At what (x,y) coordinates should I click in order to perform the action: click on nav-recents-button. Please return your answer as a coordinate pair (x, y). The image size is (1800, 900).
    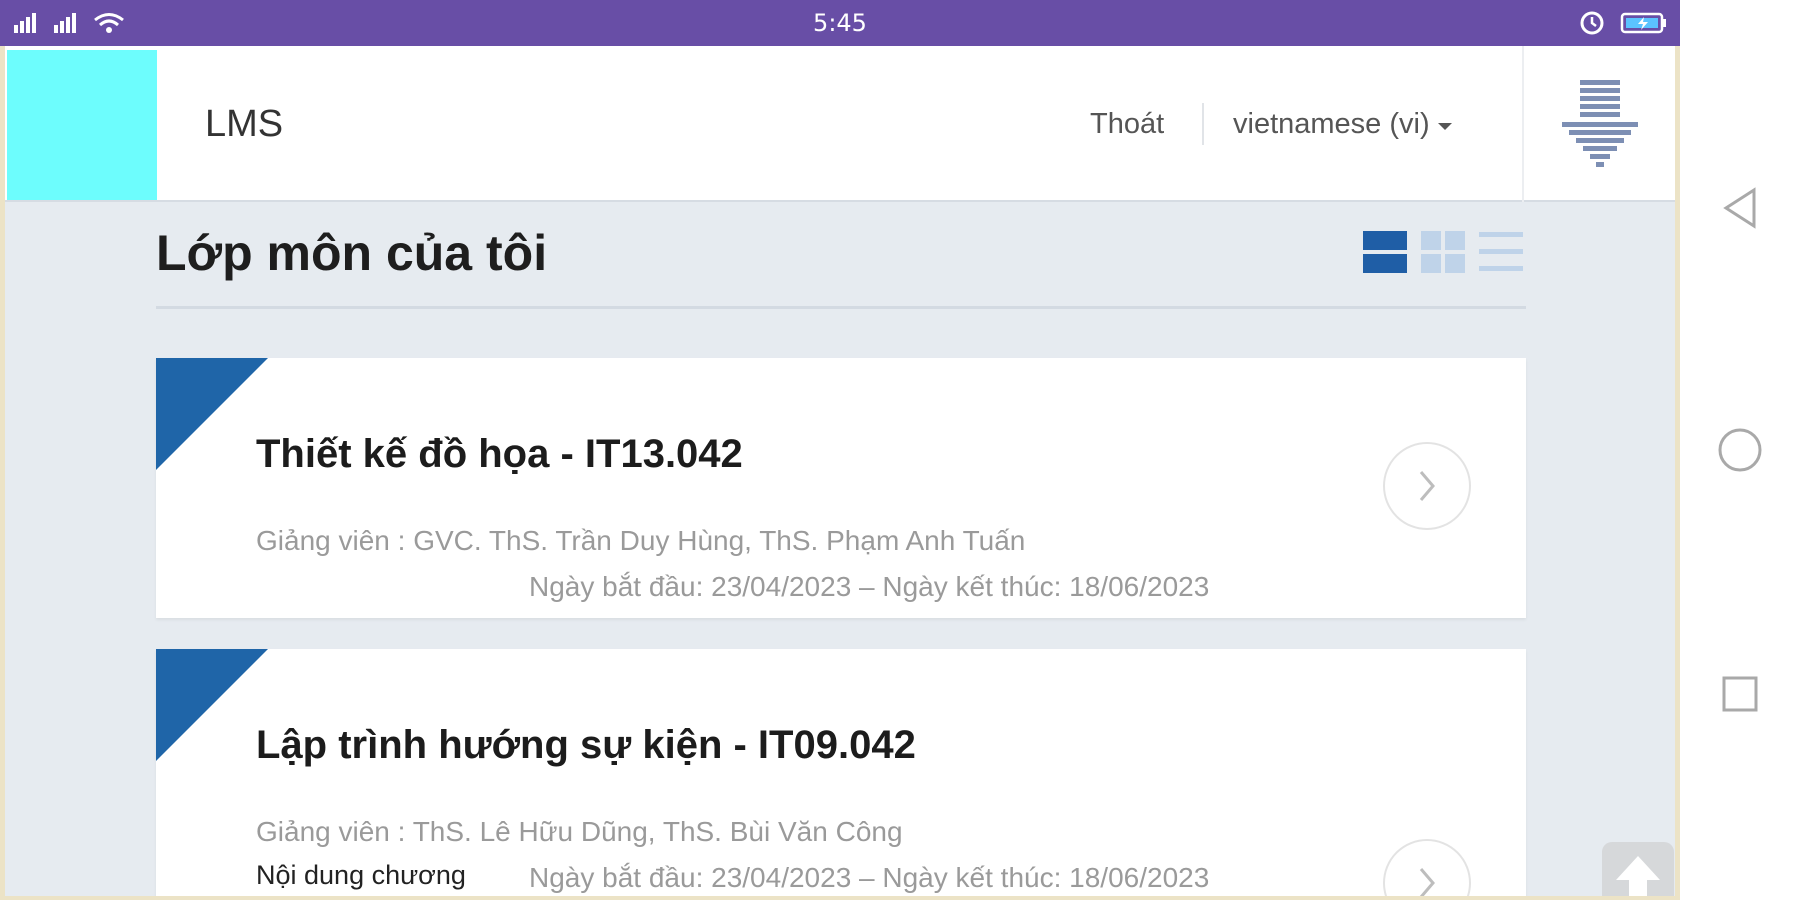
    Looking at the image, I should click on (1740, 694).